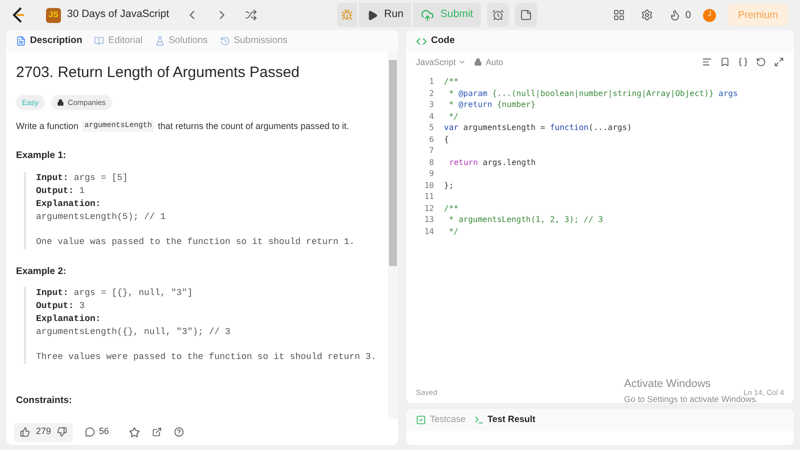 The height and width of the screenshot is (450, 800). I want to click on alarm-clock-icon, so click(498, 15).